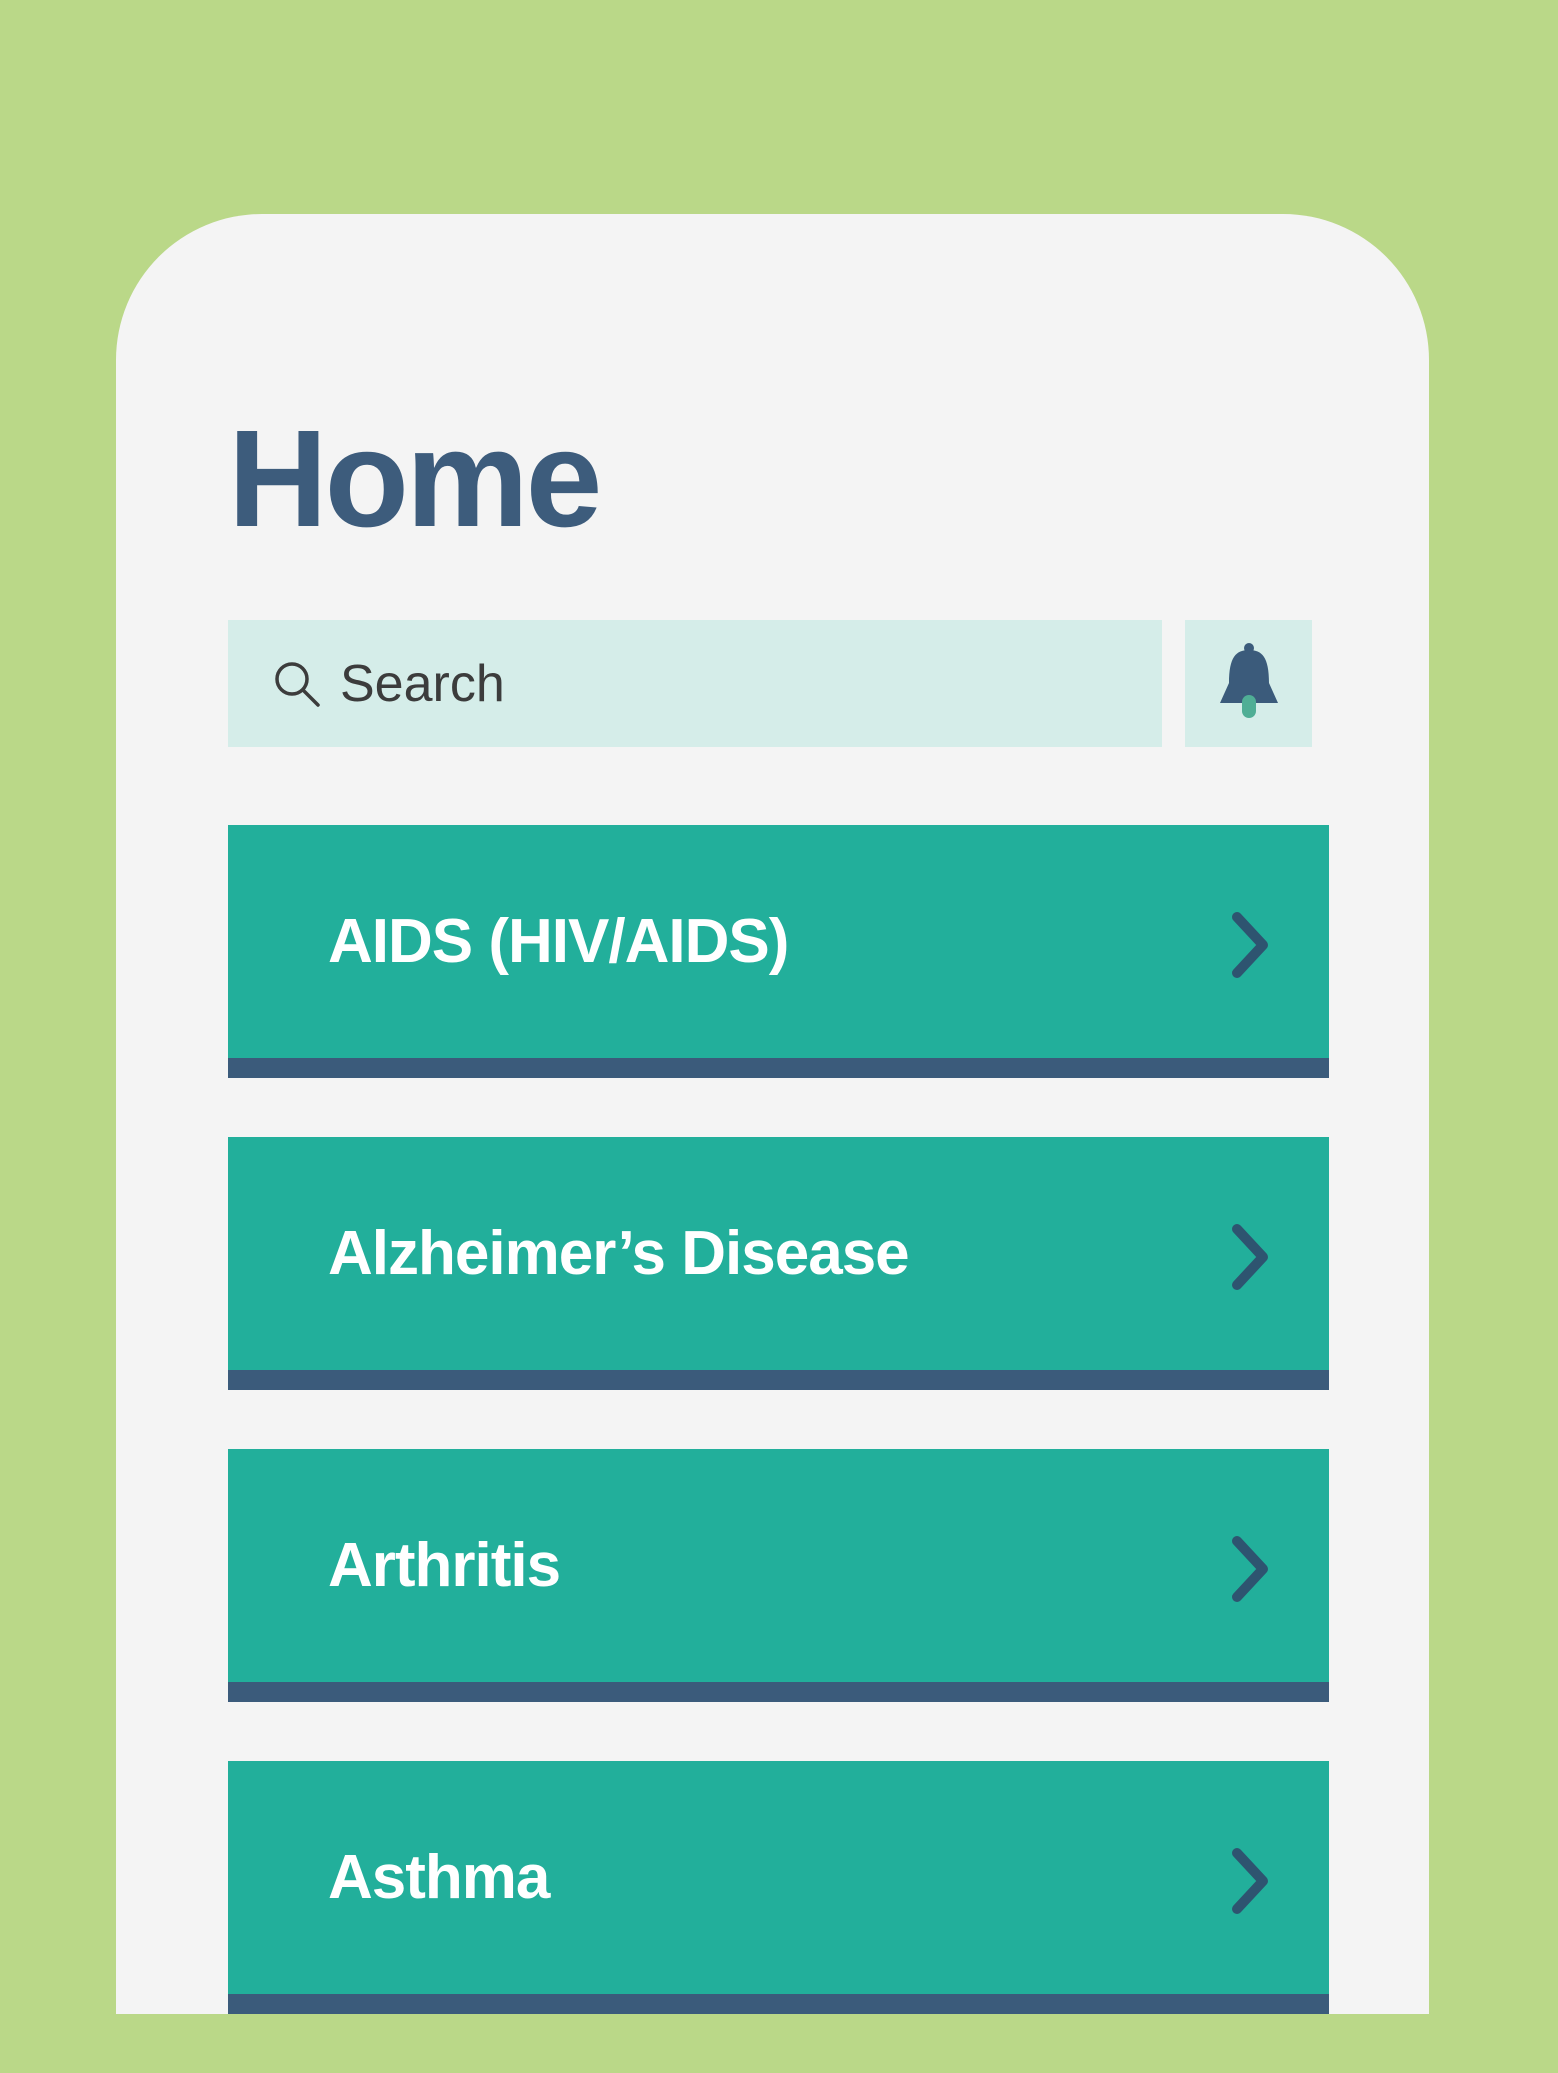 Image resolution: width=1558 pixels, height=2073 pixels. I want to click on list-item-alzheimers: Alzheimer’s Disease, so click(778, 1263).